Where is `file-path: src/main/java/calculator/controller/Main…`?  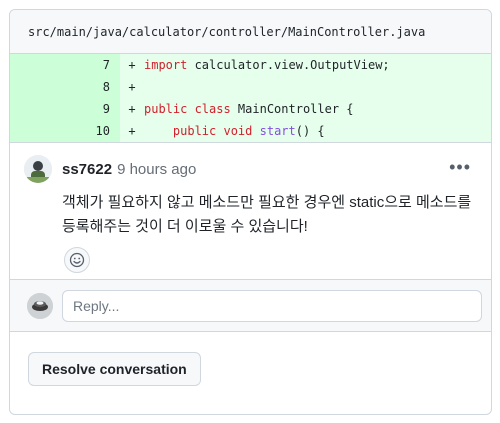
file-path: src/main/java/calculator/controller/Main… is located at coordinates (226, 32).